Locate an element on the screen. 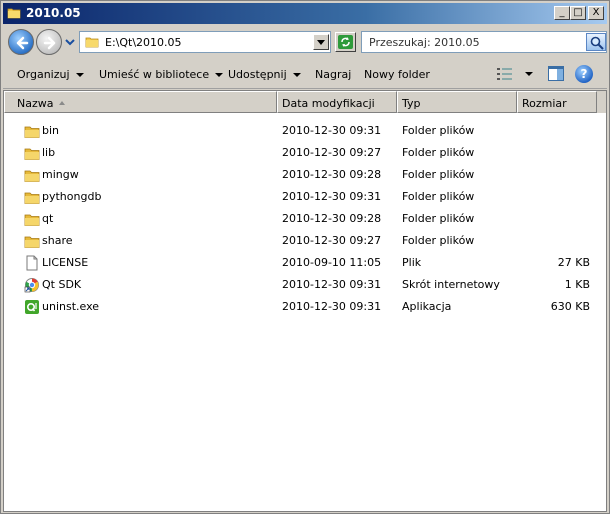 Image resolution: width=610 pixels, height=514 pixels. view-dropdown-icon is located at coordinates (529, 74).